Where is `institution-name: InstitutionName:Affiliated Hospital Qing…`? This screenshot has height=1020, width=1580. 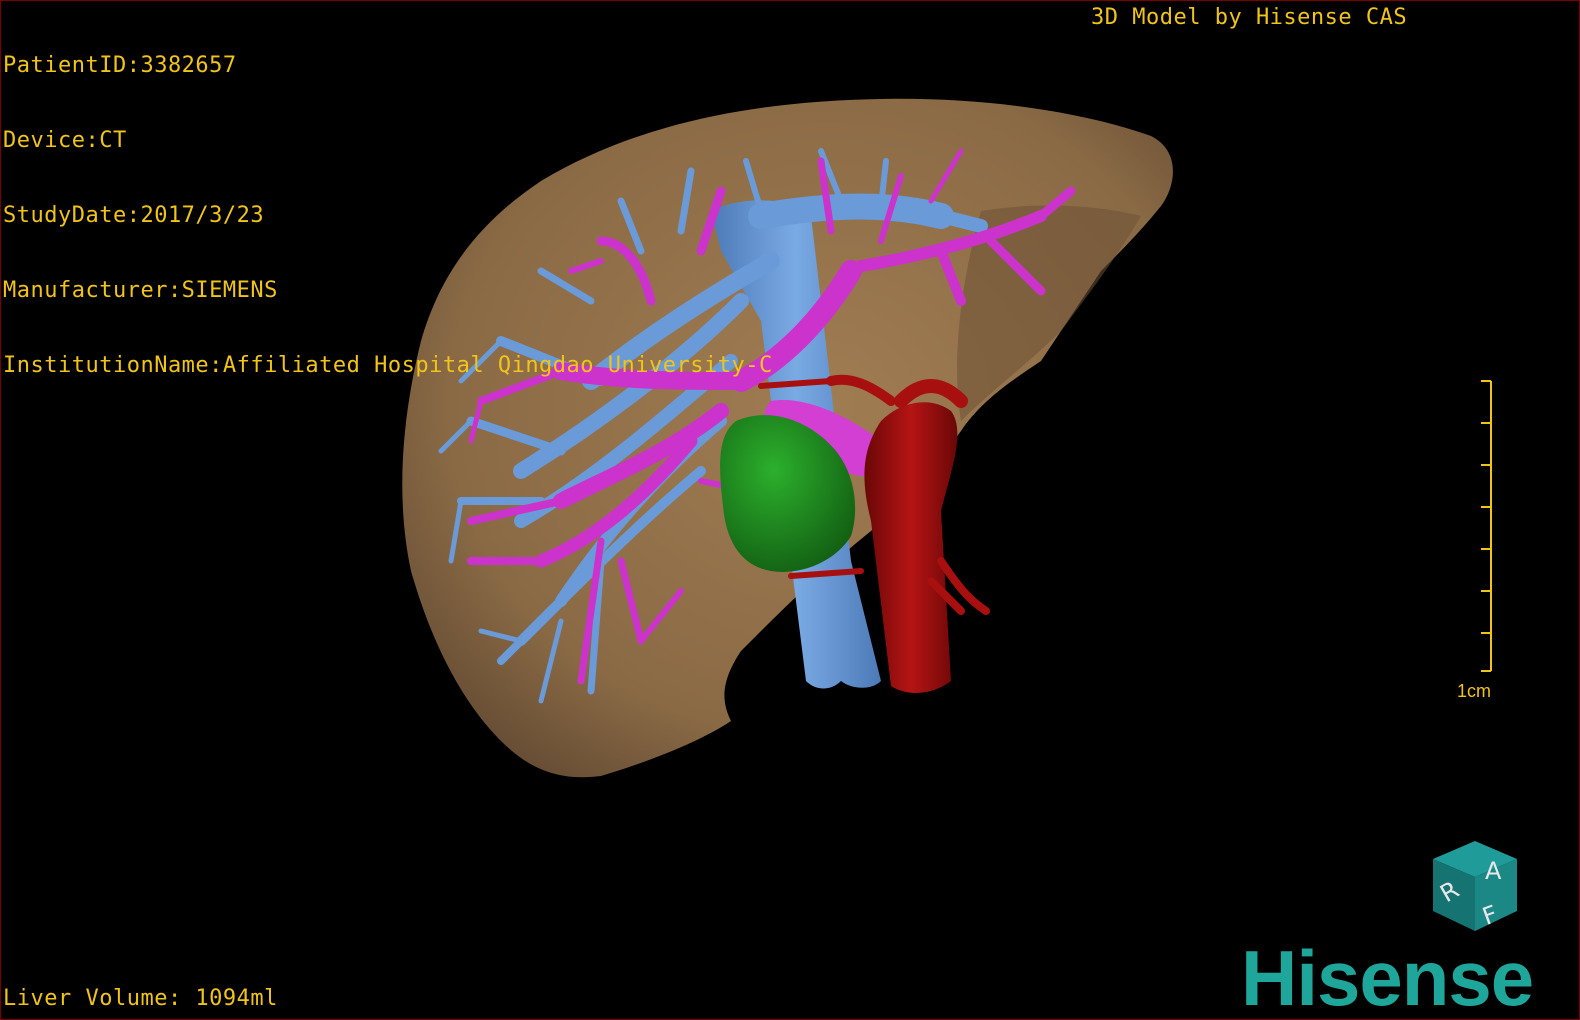 institution-name: InstitutionName:Affiliated Hospital Qing… is located at coordinates (388, 365).